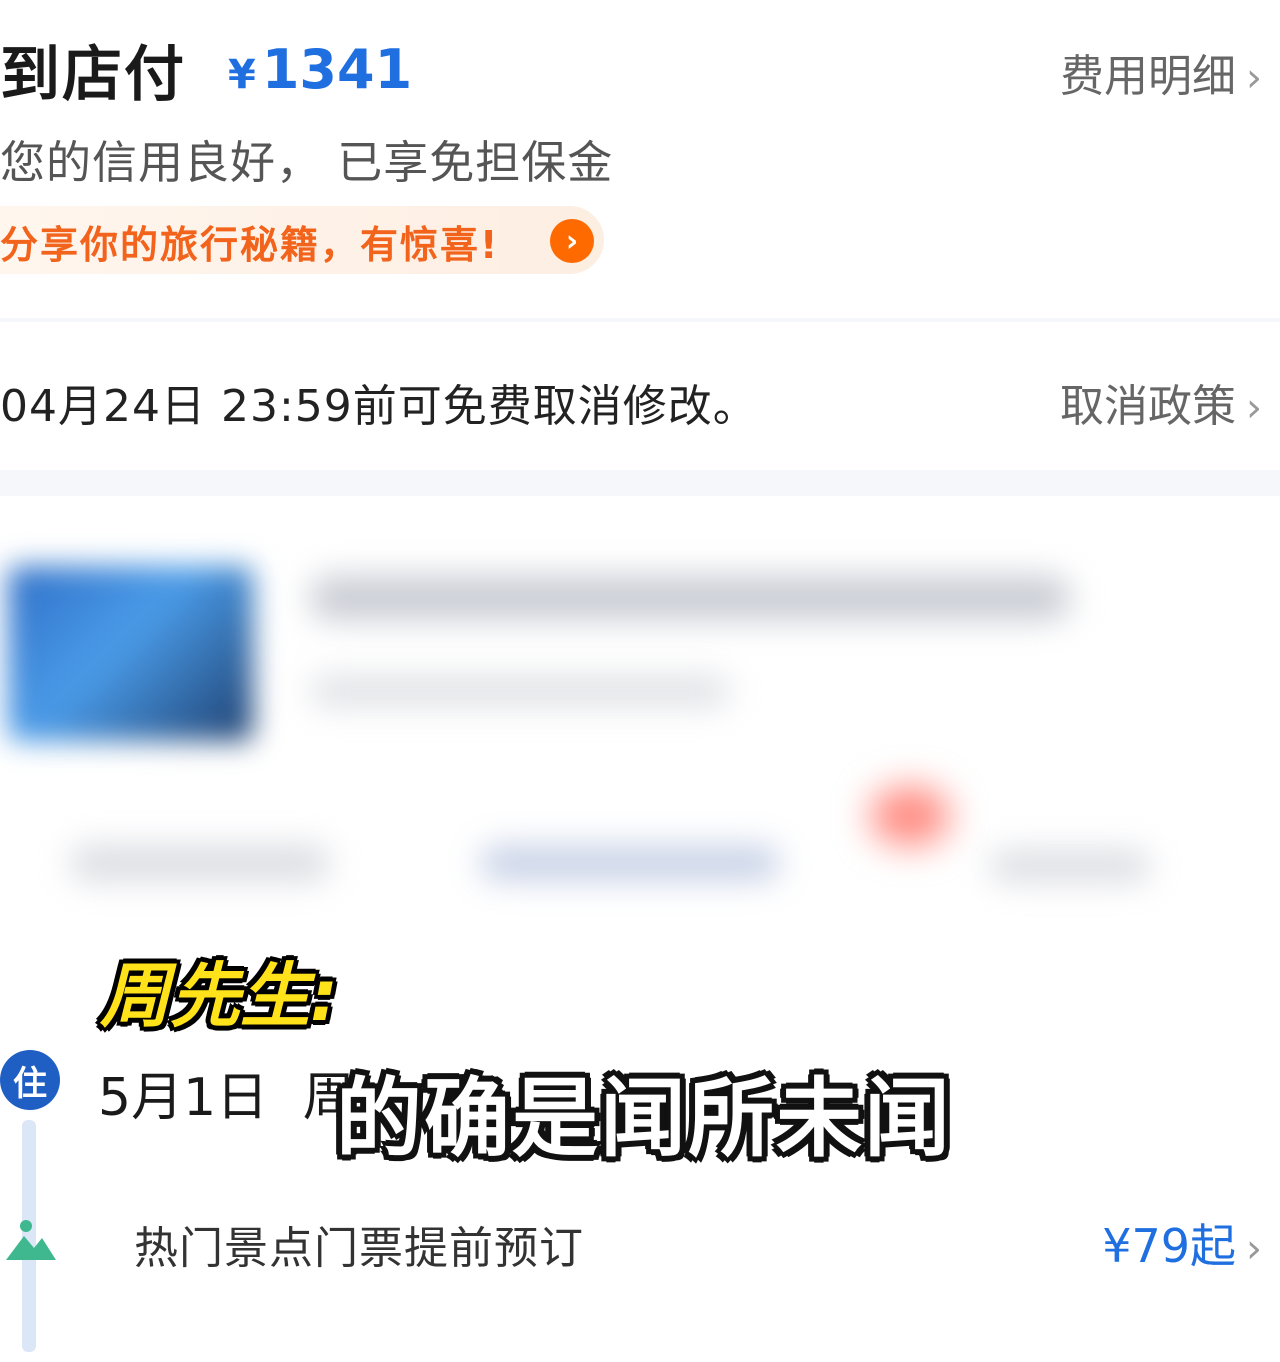 This screenshot has height=1362, width=1280. Describe the element at coordinates (219, 996) in the screenshot. I see `caption-speaker: 周先生:` at that location.